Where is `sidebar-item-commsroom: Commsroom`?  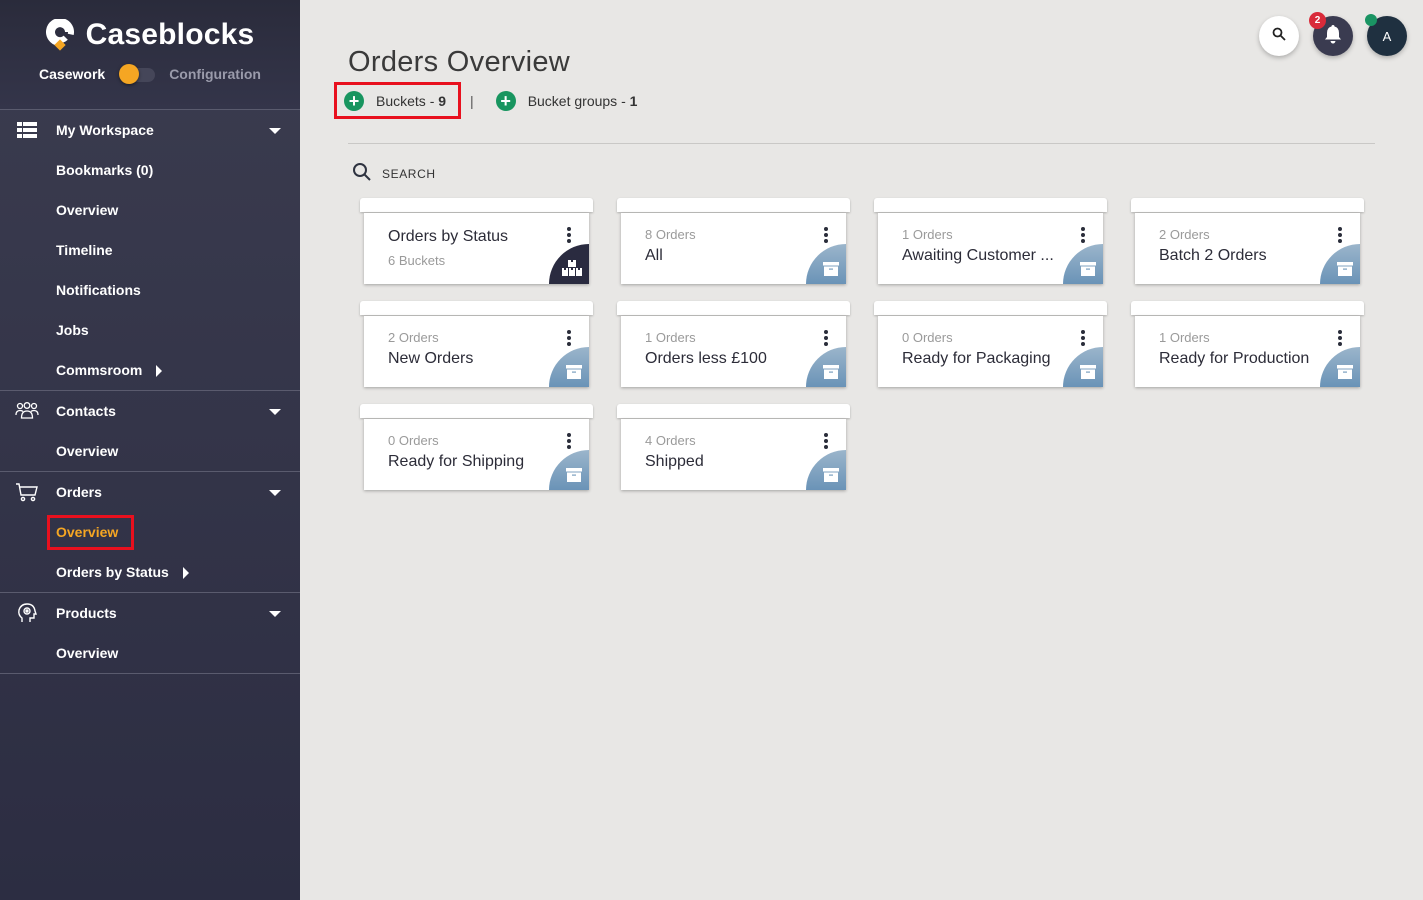 sidebar-item-commsroom: Commsroom is located at coordinates (150, 370).